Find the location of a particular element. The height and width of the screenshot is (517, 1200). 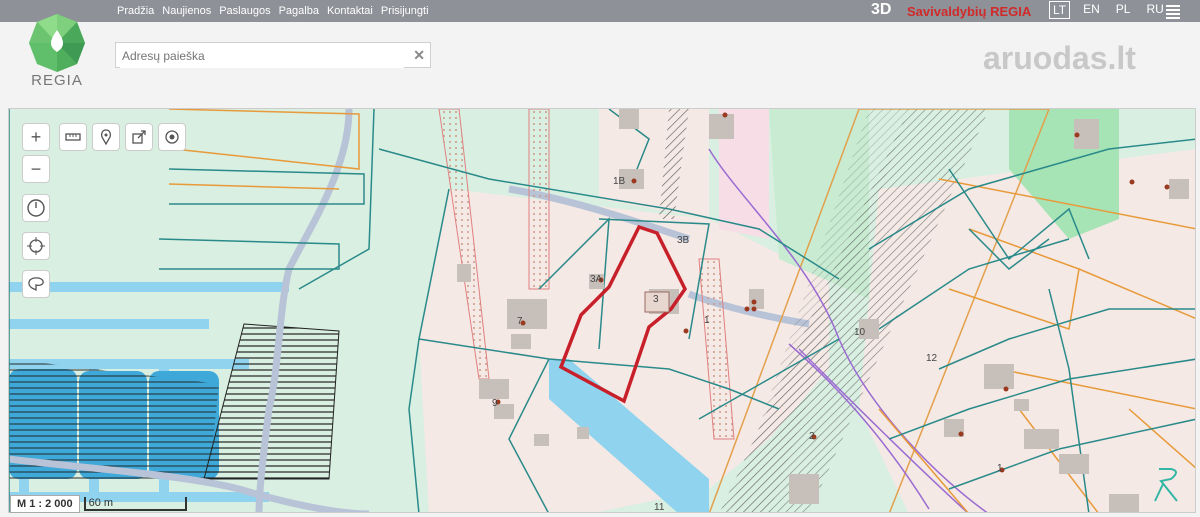

map-pin-icon is located at coordinates (106, 137).